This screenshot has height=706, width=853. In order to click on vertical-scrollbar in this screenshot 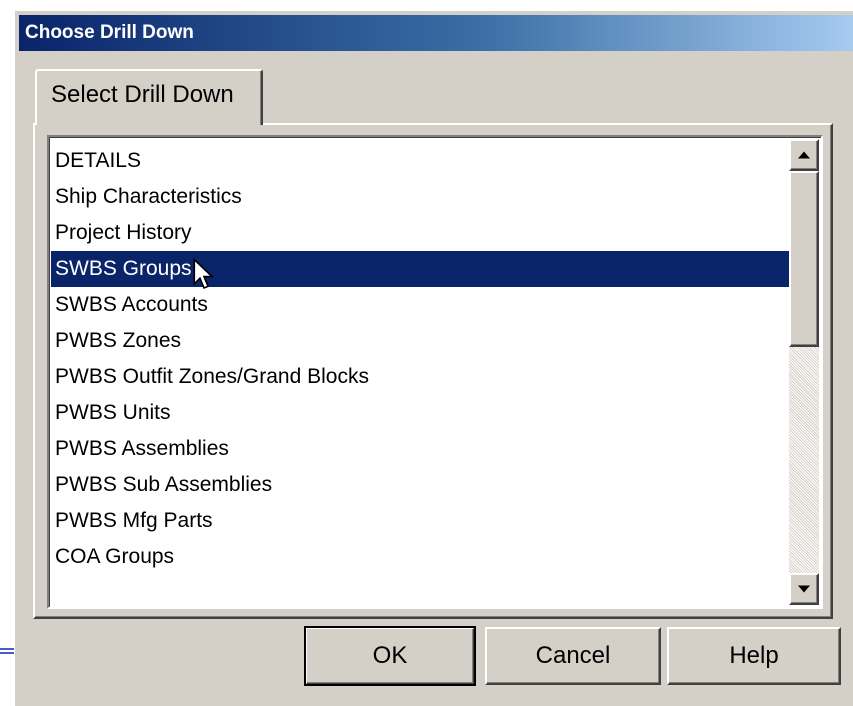, I will do `click(804, 372)`.